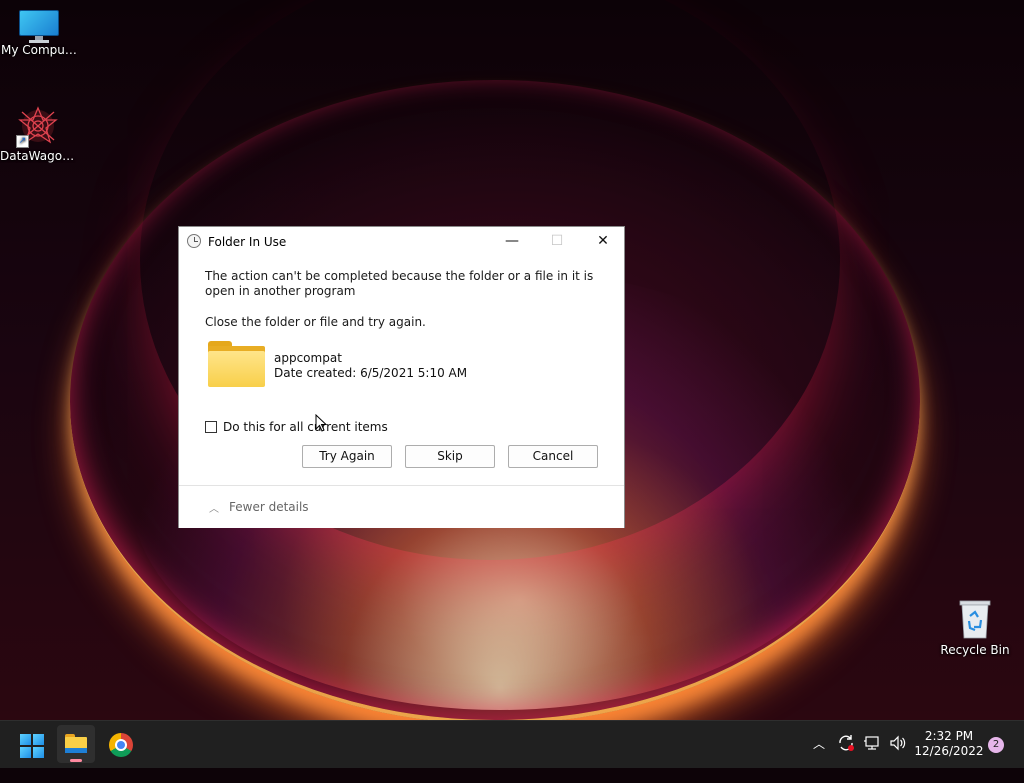 The height and width of the screenshot is (783, 1024). I want to click on fewer-details-toggle: Fewer details, so click(269, 507).